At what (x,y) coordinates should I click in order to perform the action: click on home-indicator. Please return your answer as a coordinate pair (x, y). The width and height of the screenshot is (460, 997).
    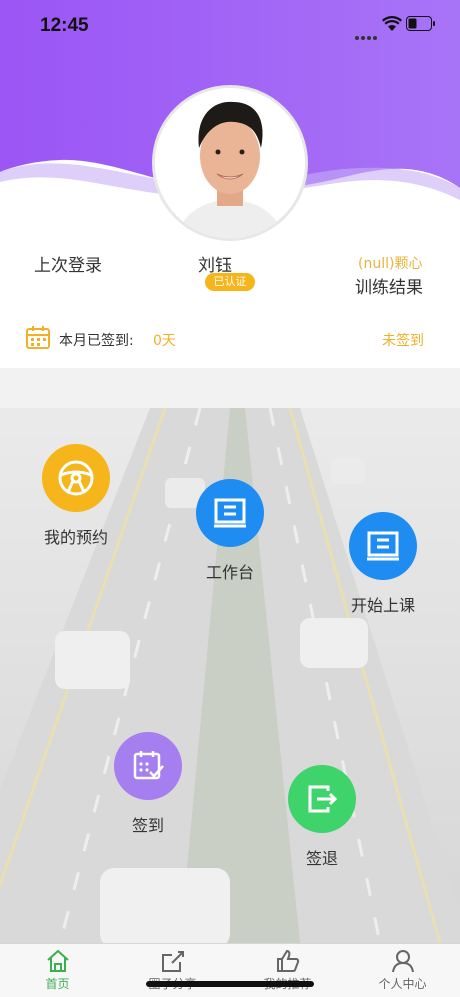
    Looking at the image, I should click on (230, 984).